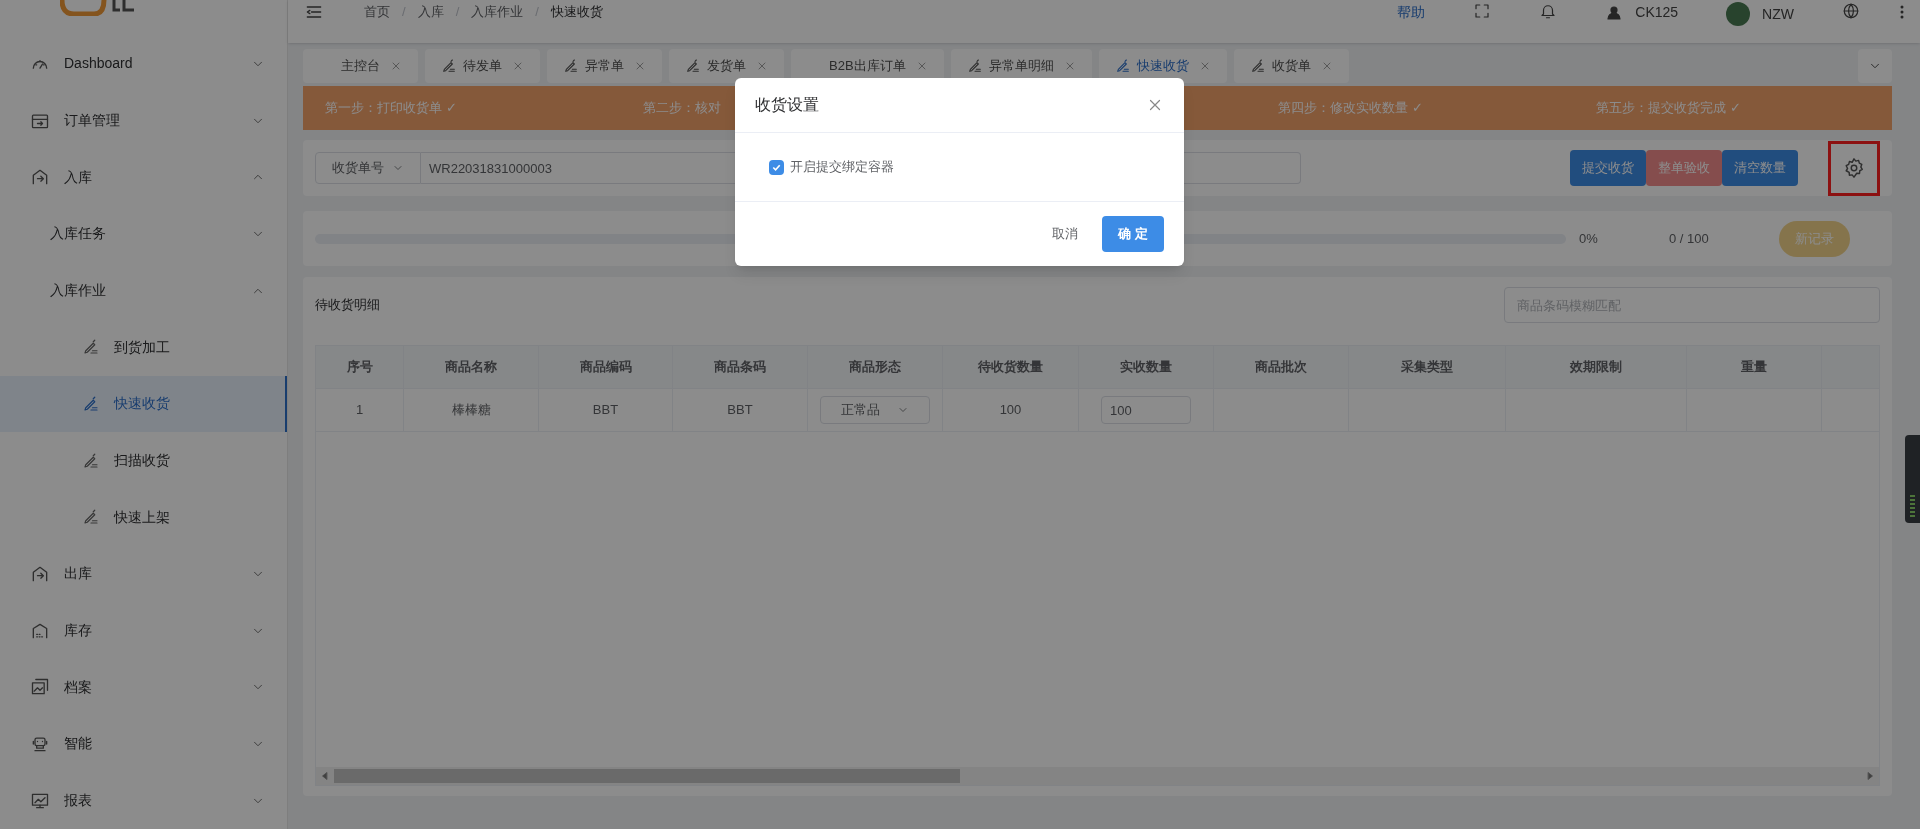  I want to click on cancel-button: 取消, so click(1065, 234).